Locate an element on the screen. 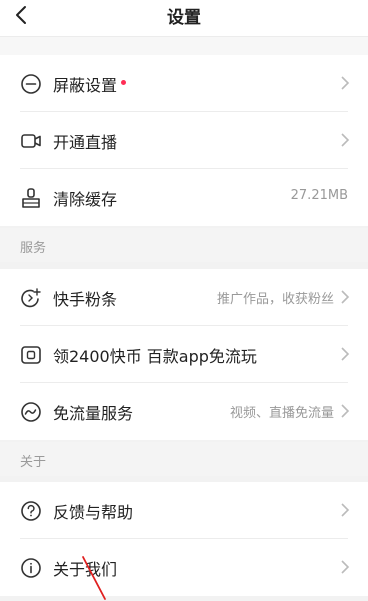 This screenshot has width=368, height=601. settings-row-block: 屏蔽设置 is located at coordinates (184, 83).